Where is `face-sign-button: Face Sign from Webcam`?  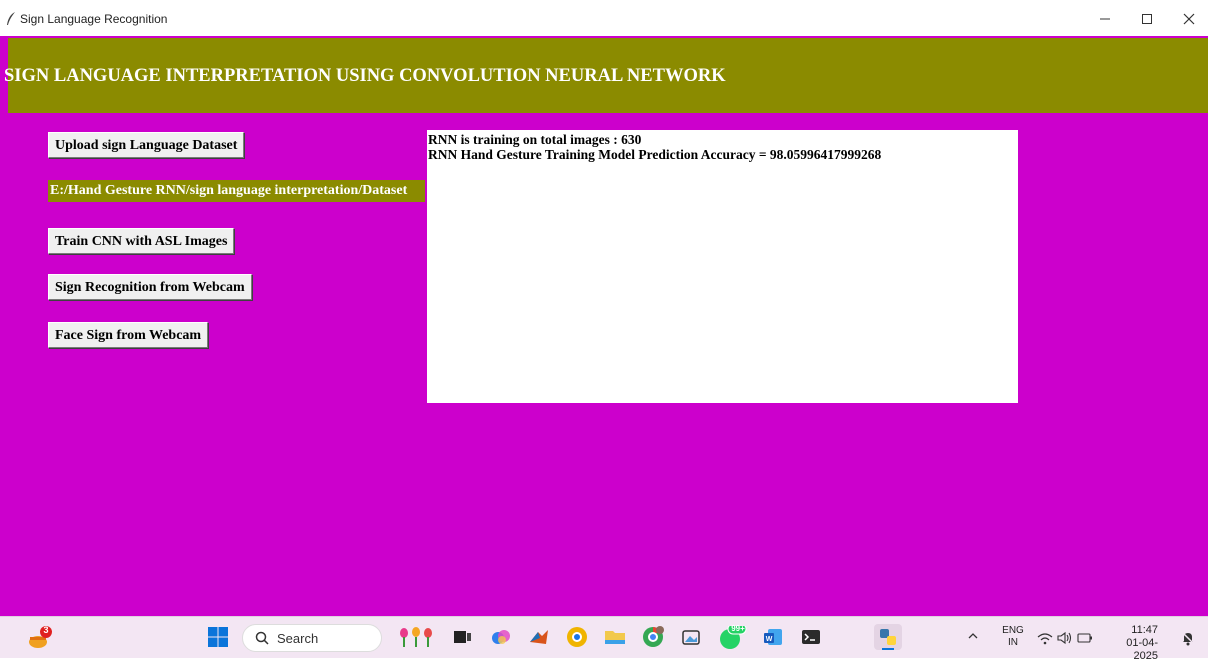 face-sign-button: Face Sign from Webcam is located at coordinates (128, 335).